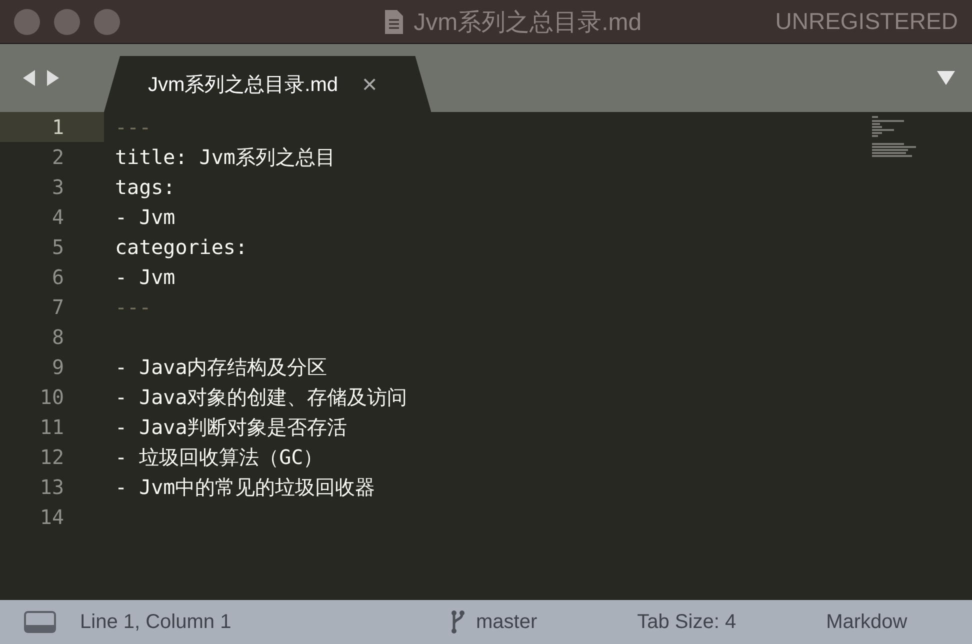  Describe the element at coordinates (51, 487) in the screenshot. I see `line-number: 13` at that location.